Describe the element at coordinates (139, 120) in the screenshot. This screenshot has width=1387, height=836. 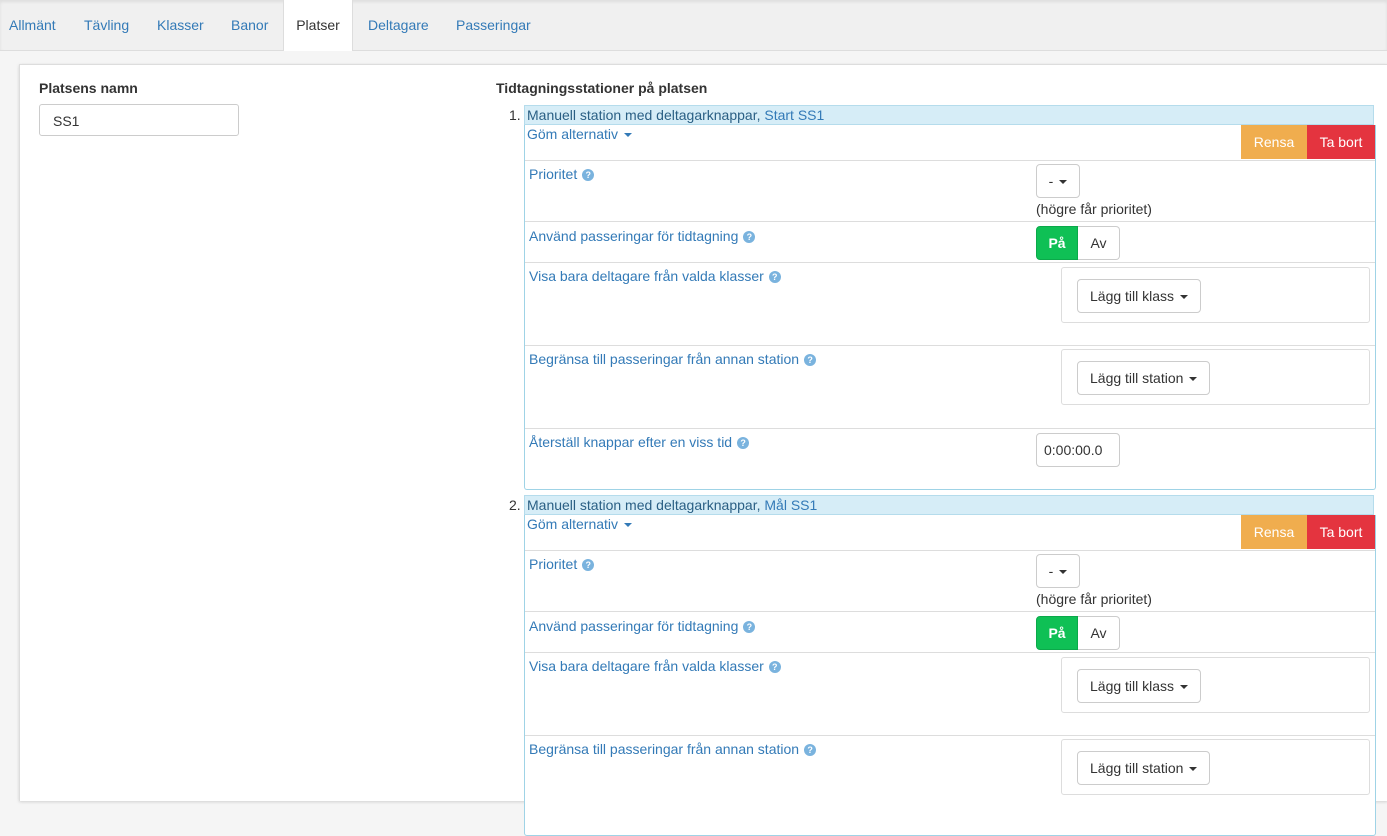
I see `place-name-input: SS1` at that location.